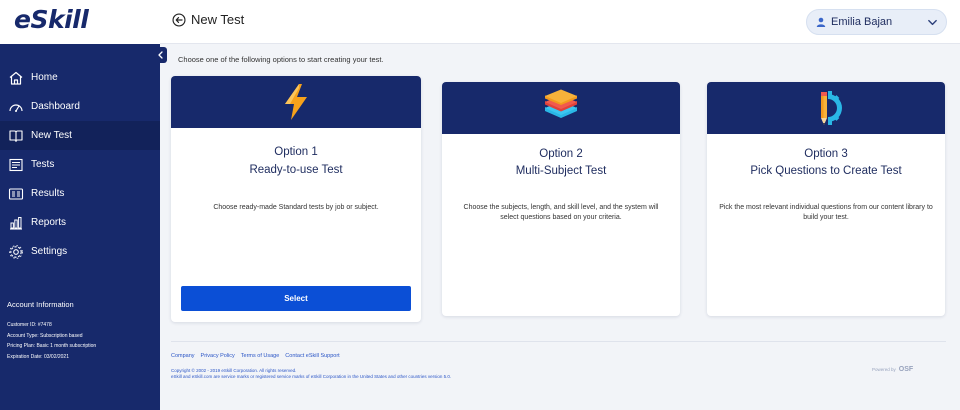 Image resolution: width=960 pixels, height=410 pixels. I want to click on sidebar-item-label: Settings, so click(49, 251).